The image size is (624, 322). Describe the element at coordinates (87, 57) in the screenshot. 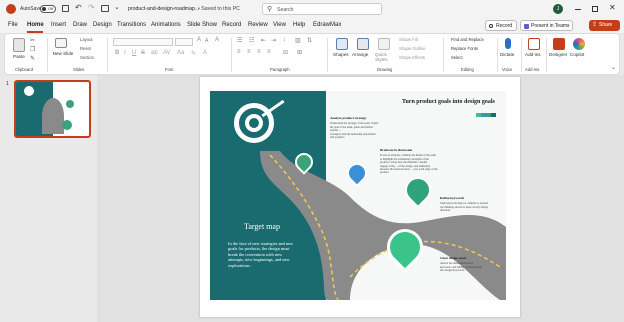

I see `section-button: Section` at that location.